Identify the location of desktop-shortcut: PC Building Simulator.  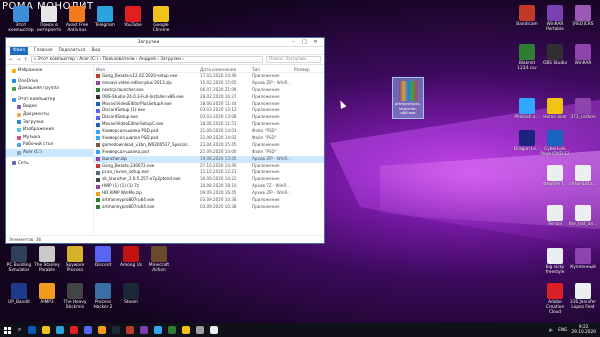
(19, 259).